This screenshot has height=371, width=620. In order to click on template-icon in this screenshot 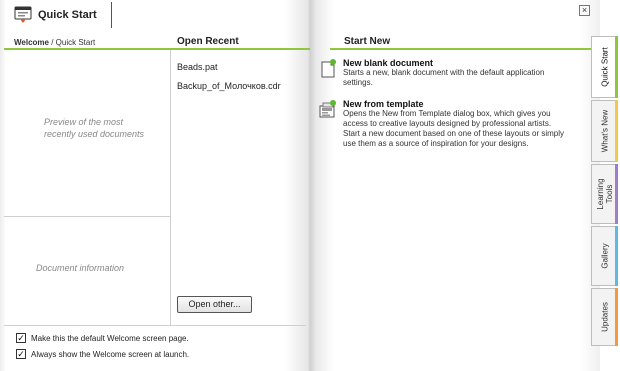, I will do `click(328, 109)`.